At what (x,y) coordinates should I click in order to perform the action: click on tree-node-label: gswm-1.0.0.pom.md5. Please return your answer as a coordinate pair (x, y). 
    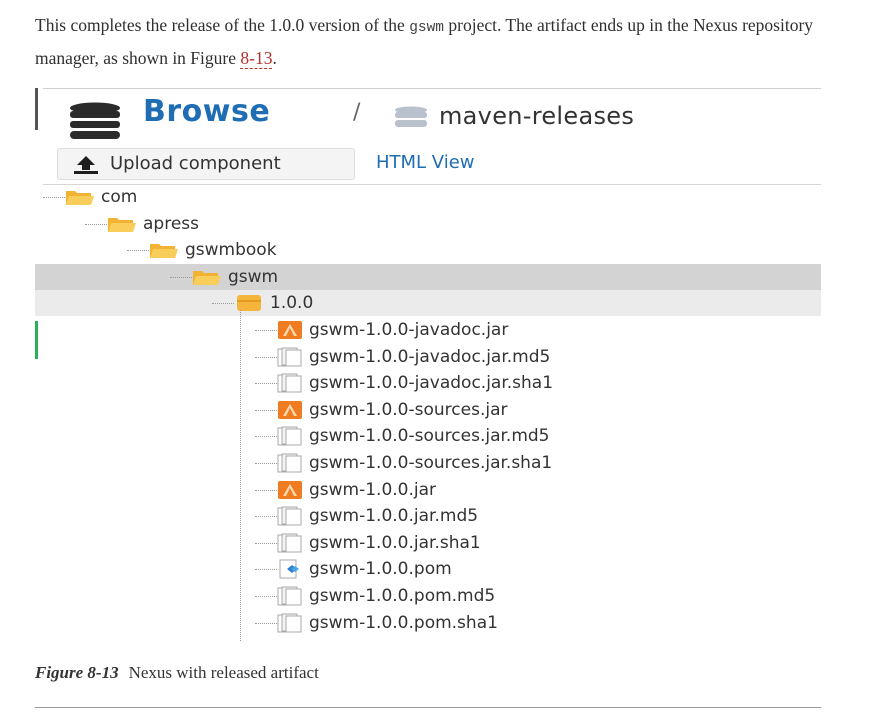
    Looking at the image, I should click on (402, 596).